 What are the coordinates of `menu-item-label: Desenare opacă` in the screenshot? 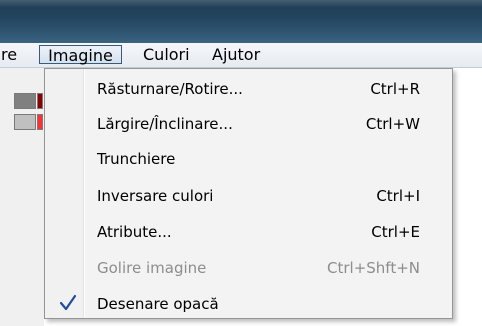 It's located at (158, 304).